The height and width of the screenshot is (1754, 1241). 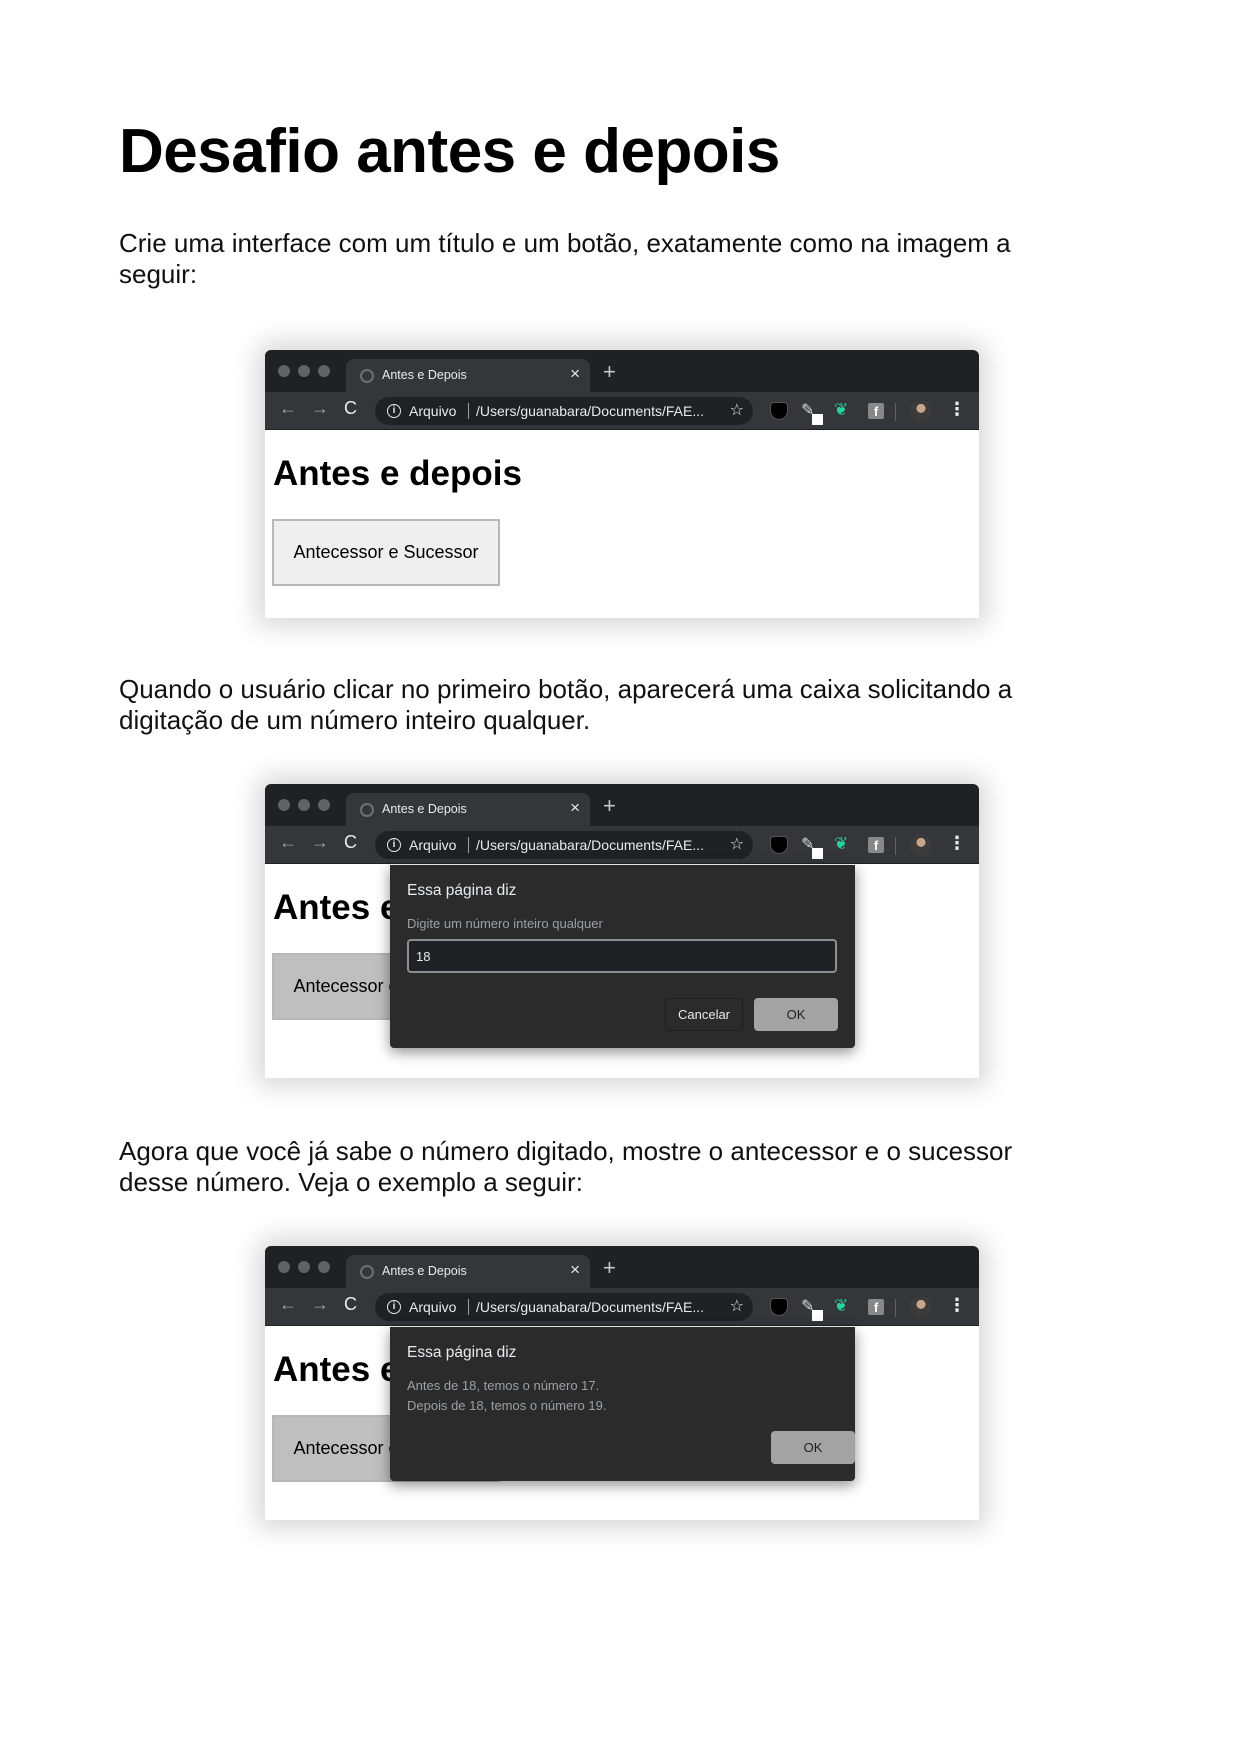 I want to click on document-title: Desafio antes e depois, so click(x=449, y=151).